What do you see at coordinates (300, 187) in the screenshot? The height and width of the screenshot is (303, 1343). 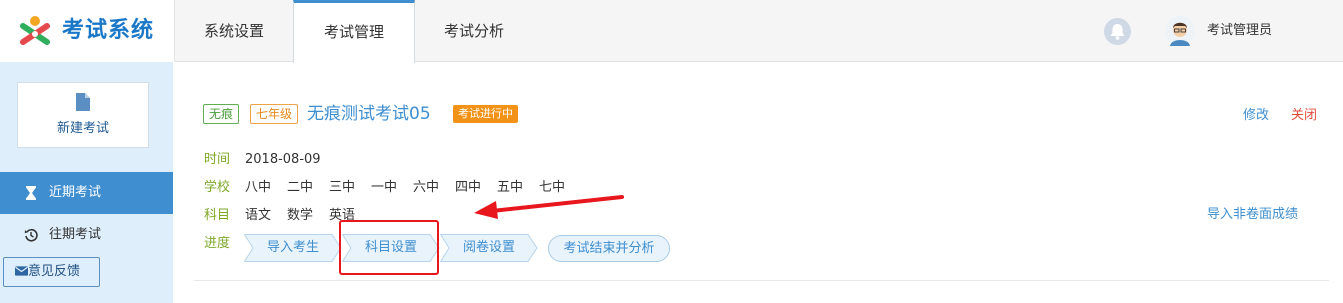 I see `school-item: 二中` at bounding box center [300, 187].